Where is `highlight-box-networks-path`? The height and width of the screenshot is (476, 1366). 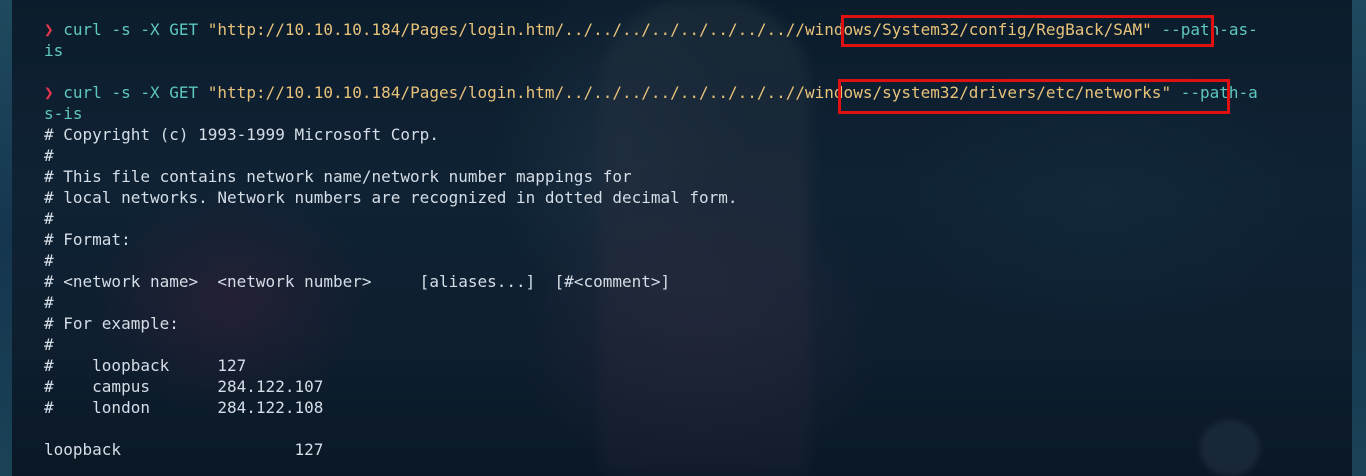 highlight-box-networks-path is located at coordinates (1034, 96).